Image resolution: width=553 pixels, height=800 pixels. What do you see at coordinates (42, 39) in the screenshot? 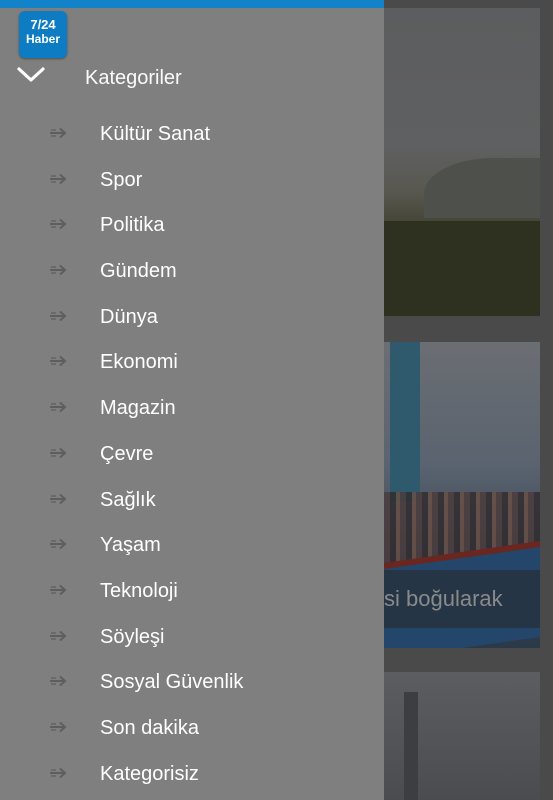
I see `logo-text-line2: Haber` at bounding box center [42, 39].